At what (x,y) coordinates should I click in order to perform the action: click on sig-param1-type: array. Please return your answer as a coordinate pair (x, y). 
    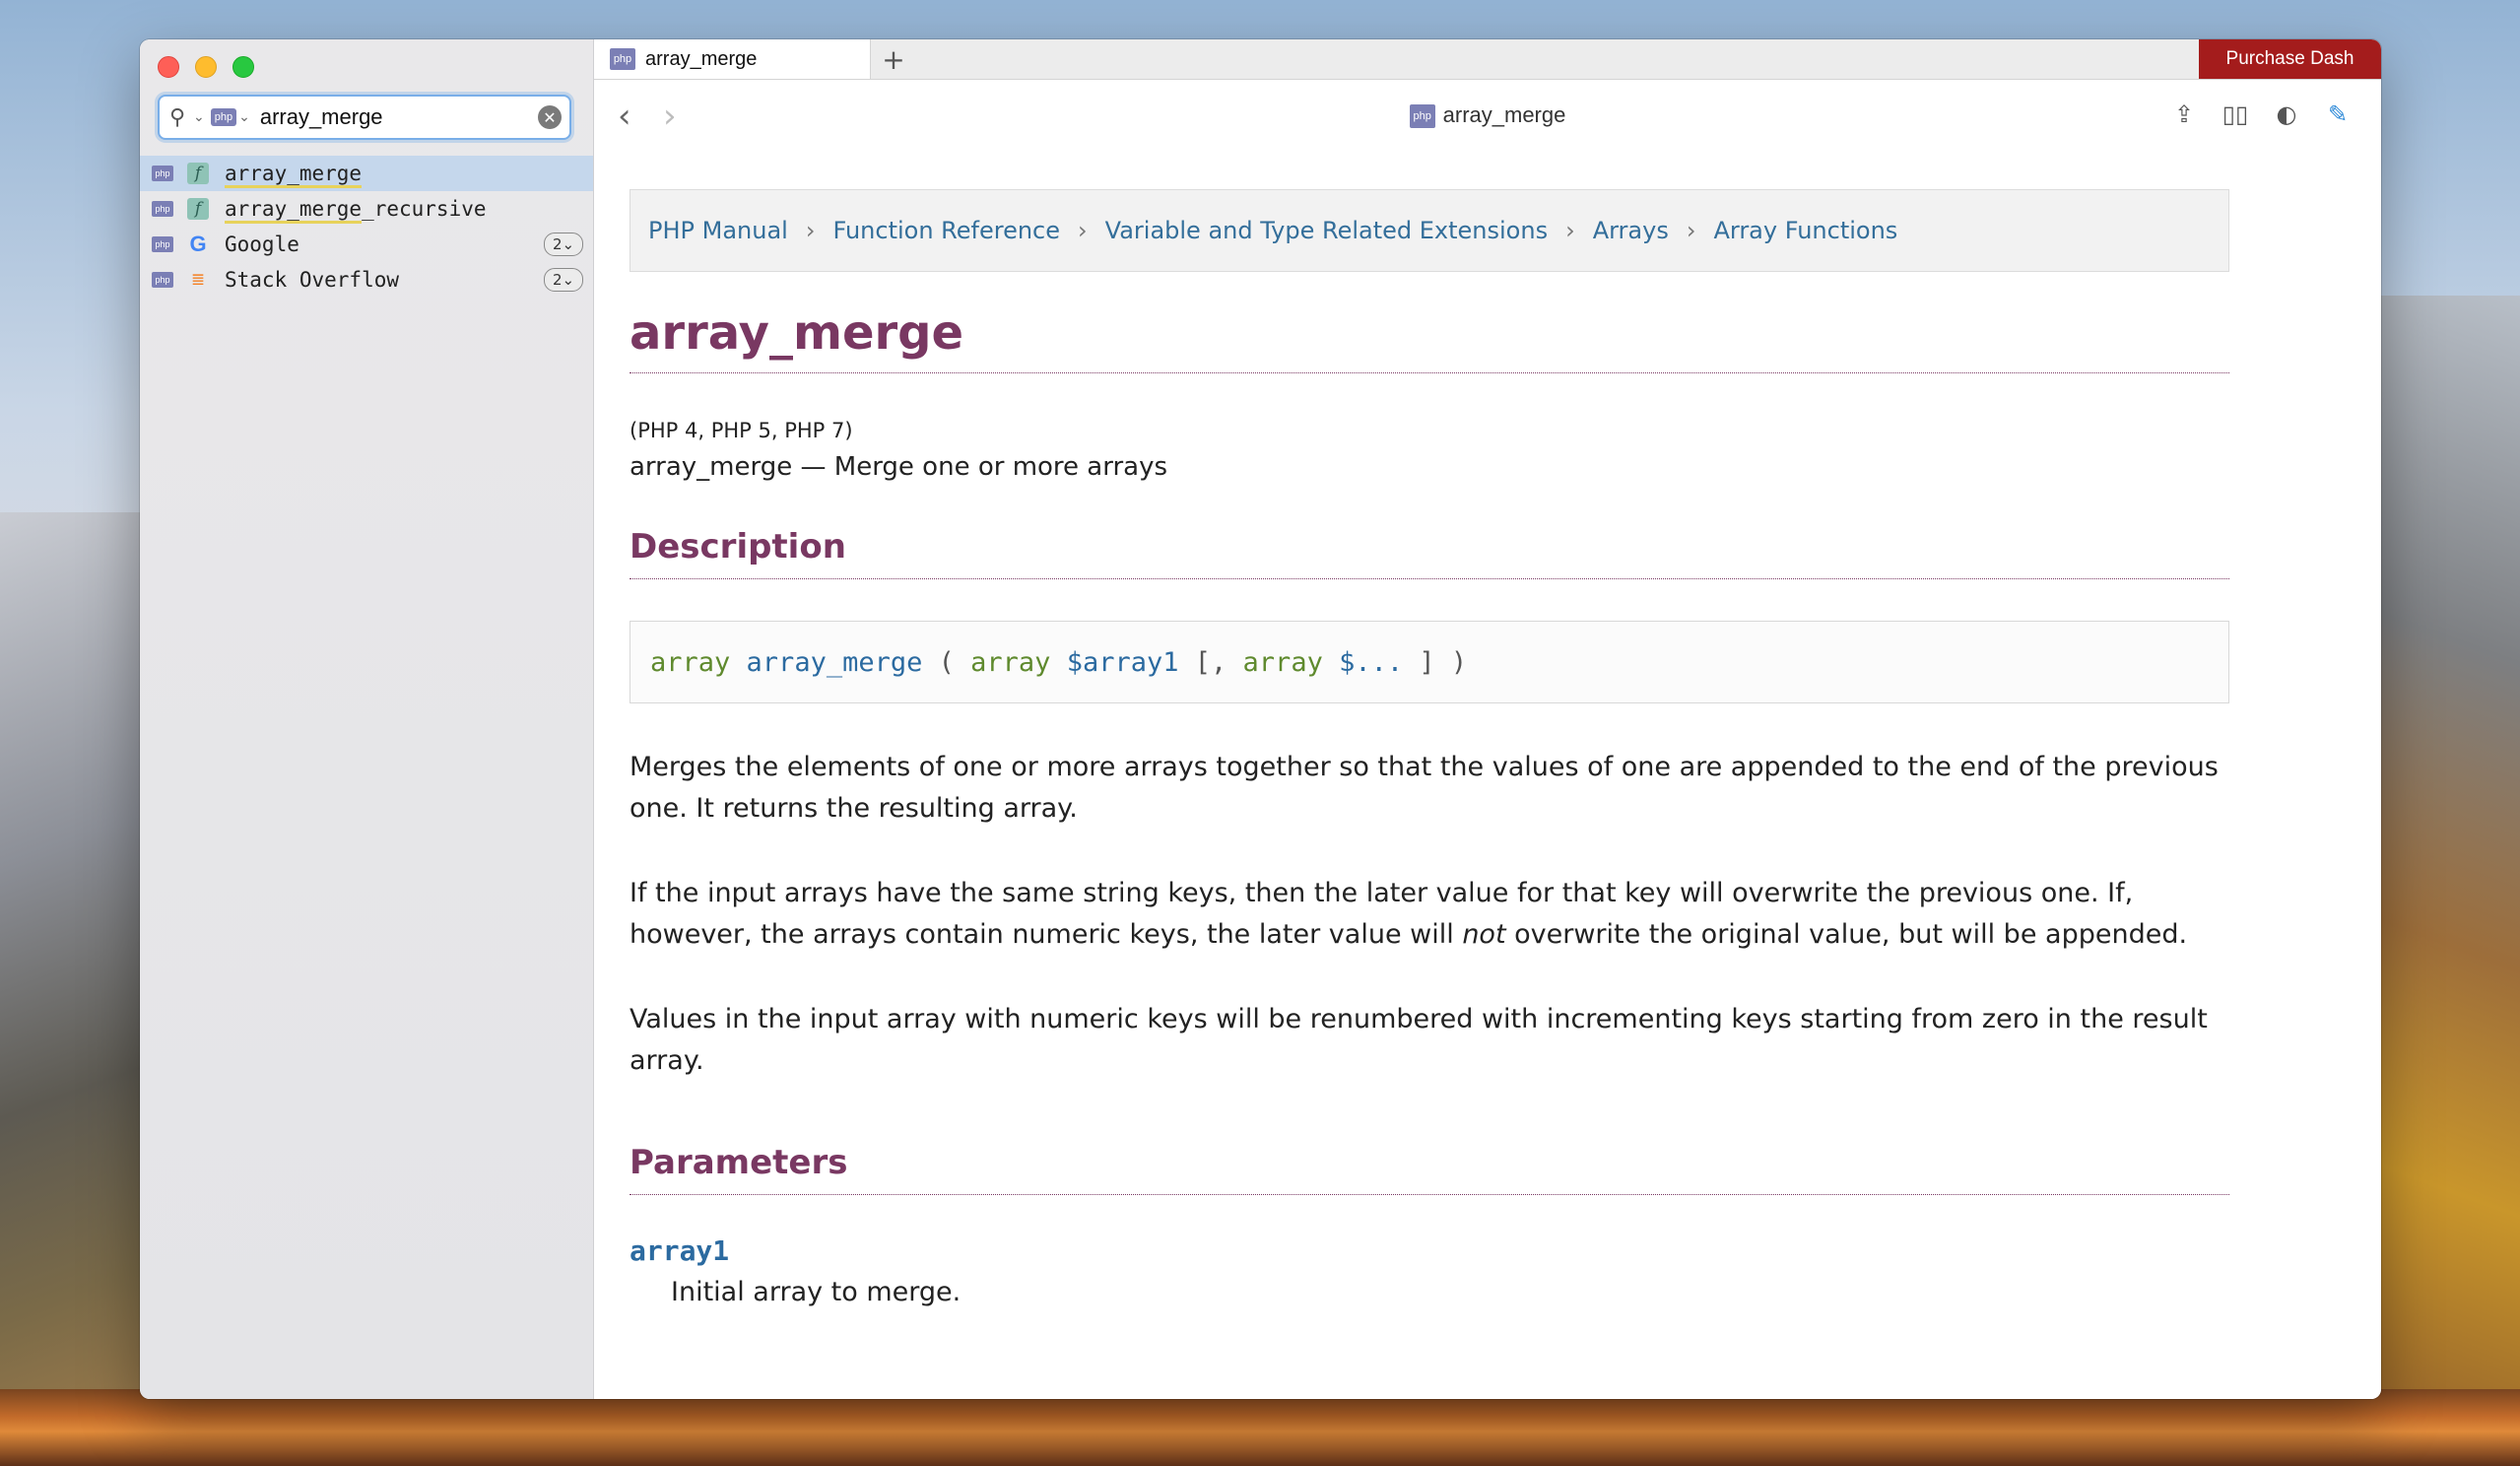
    Looking at the image, I should click on (1010, 662).